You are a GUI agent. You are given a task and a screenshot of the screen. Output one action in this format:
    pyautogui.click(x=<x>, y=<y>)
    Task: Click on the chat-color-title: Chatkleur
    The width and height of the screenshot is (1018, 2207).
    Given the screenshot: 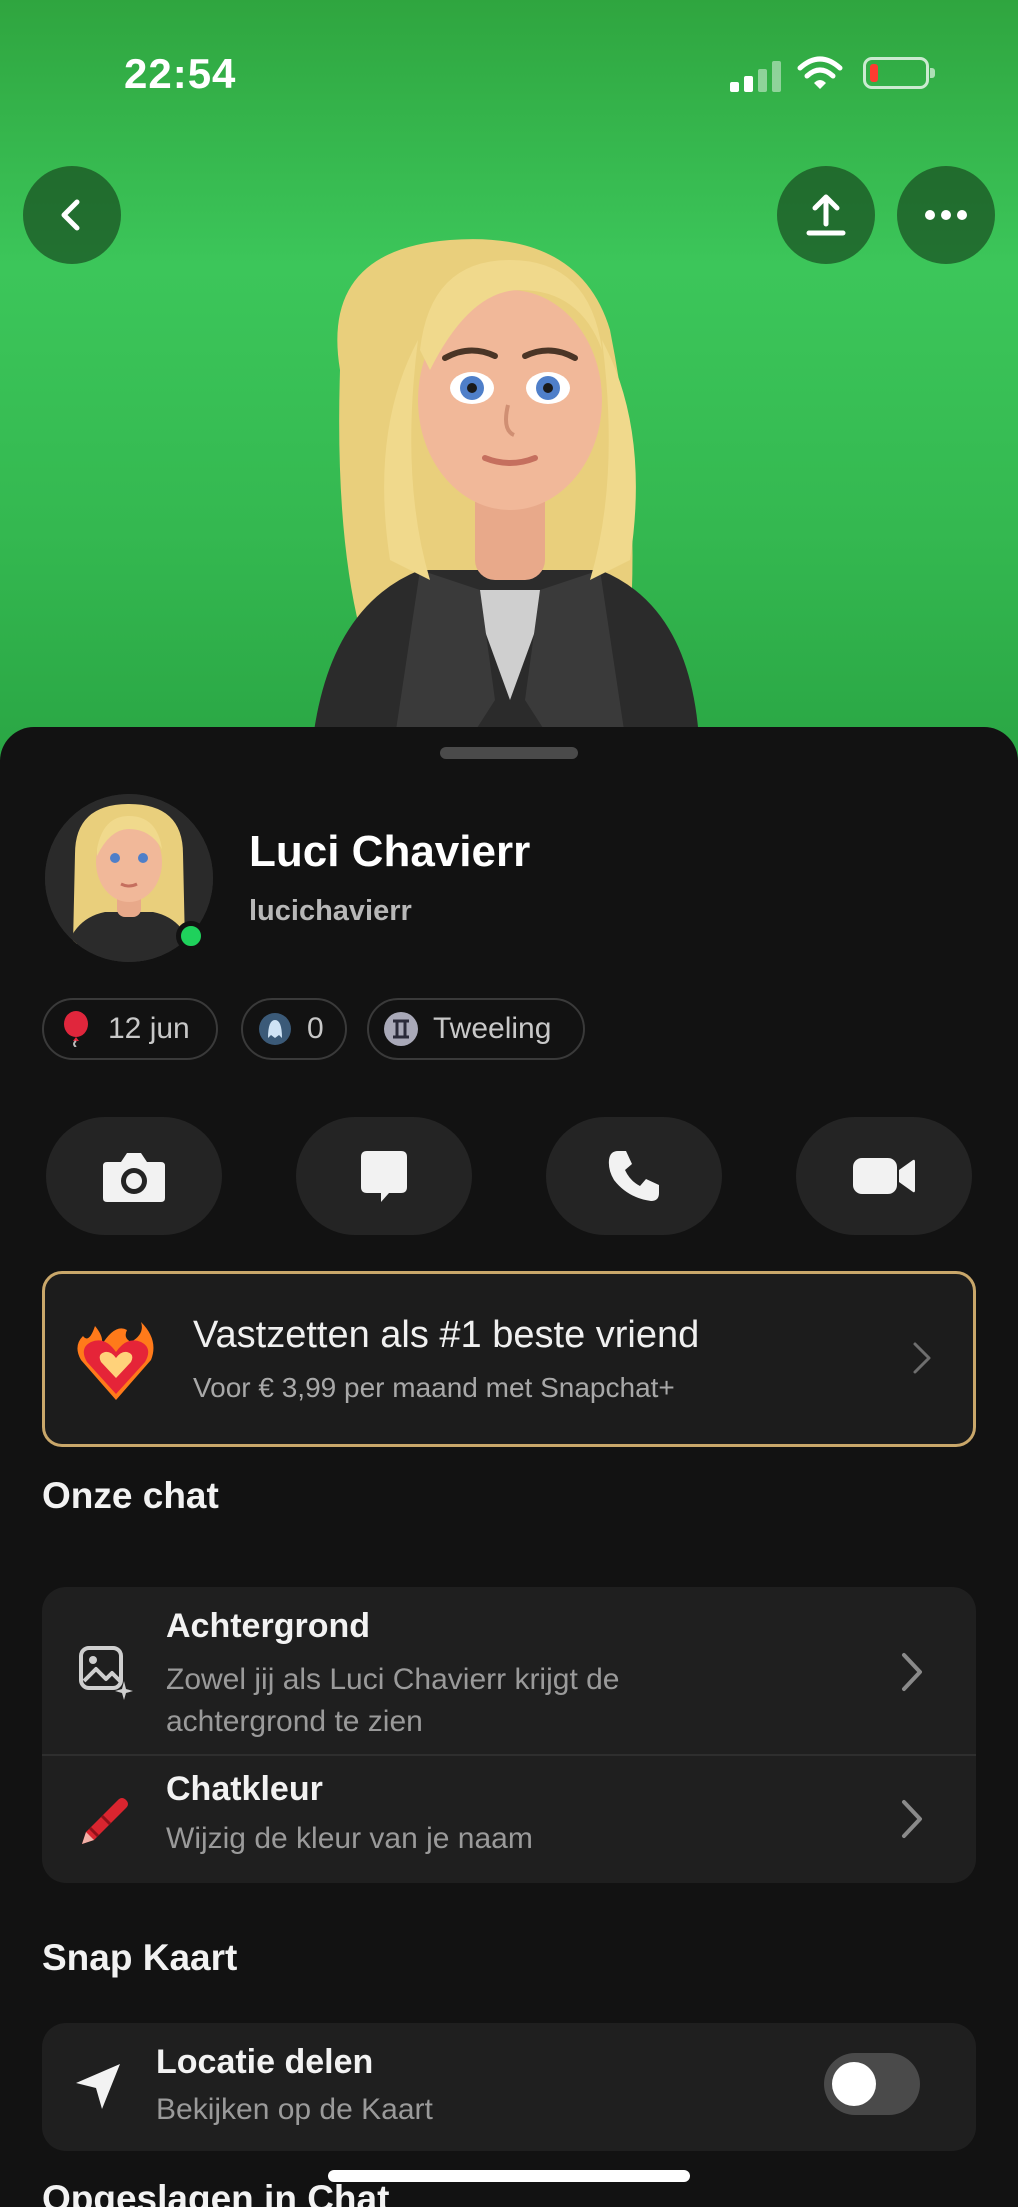 What is the action you would take?
    pyautogui.click(x=244, y=1789)
    